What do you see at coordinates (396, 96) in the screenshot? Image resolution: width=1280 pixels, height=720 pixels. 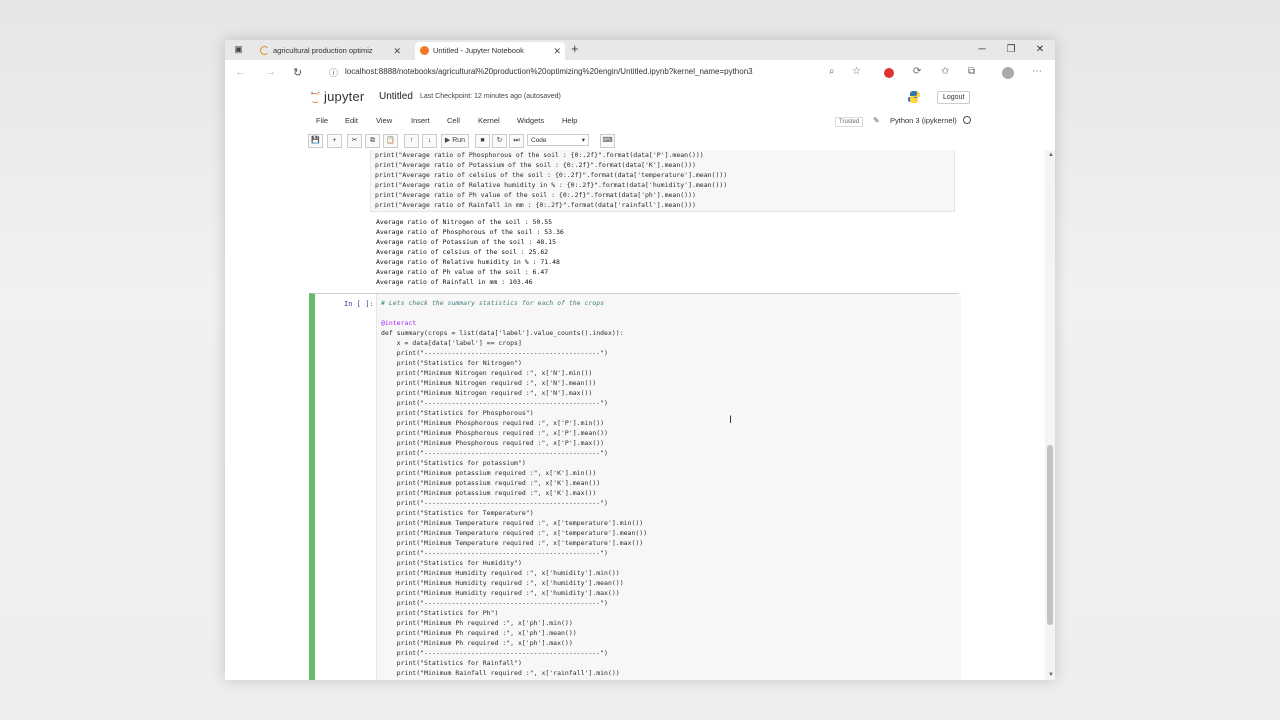 I see `notebook-name: Untitled` at bounding box center [396, 96].